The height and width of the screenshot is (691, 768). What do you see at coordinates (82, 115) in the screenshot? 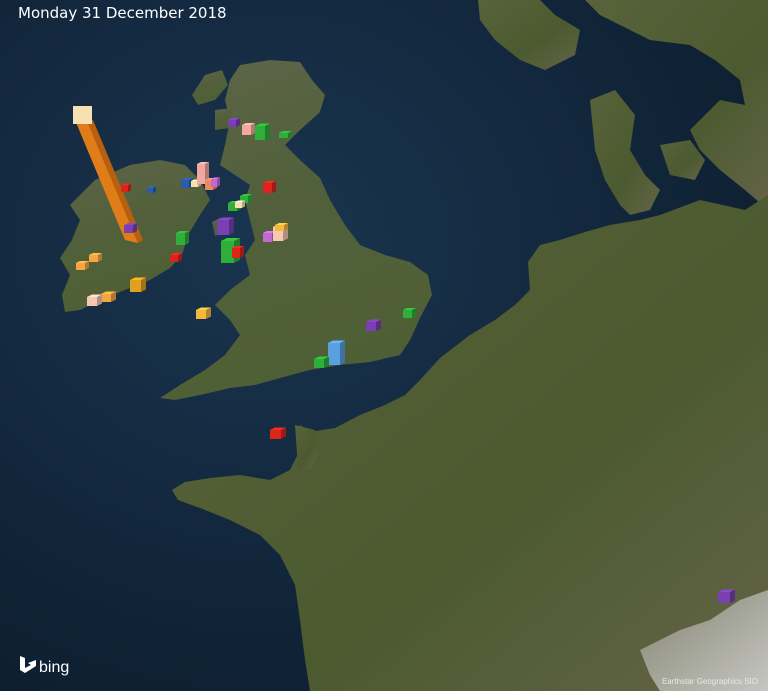
I see `bar-top` at bounding box center [82, 115].